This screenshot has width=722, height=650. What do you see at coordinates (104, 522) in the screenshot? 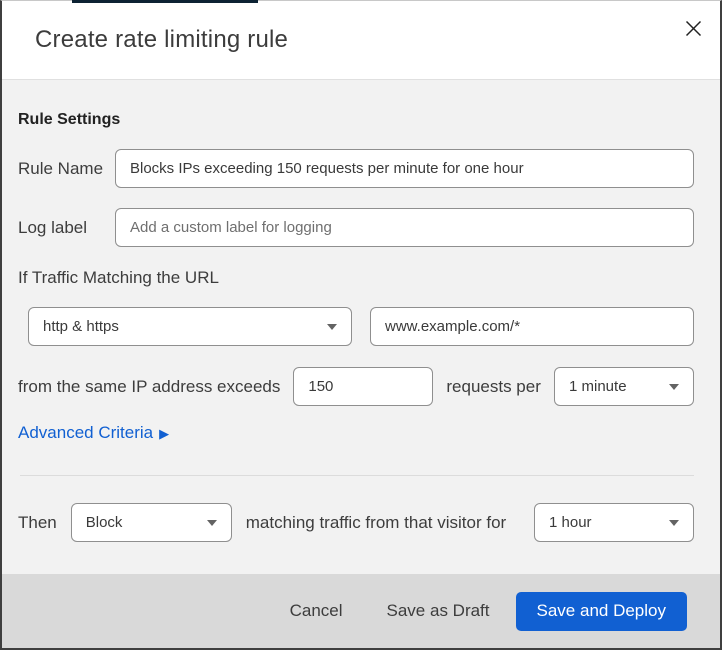
I see `action-select-value: Block` at bounding box center [104, 522].